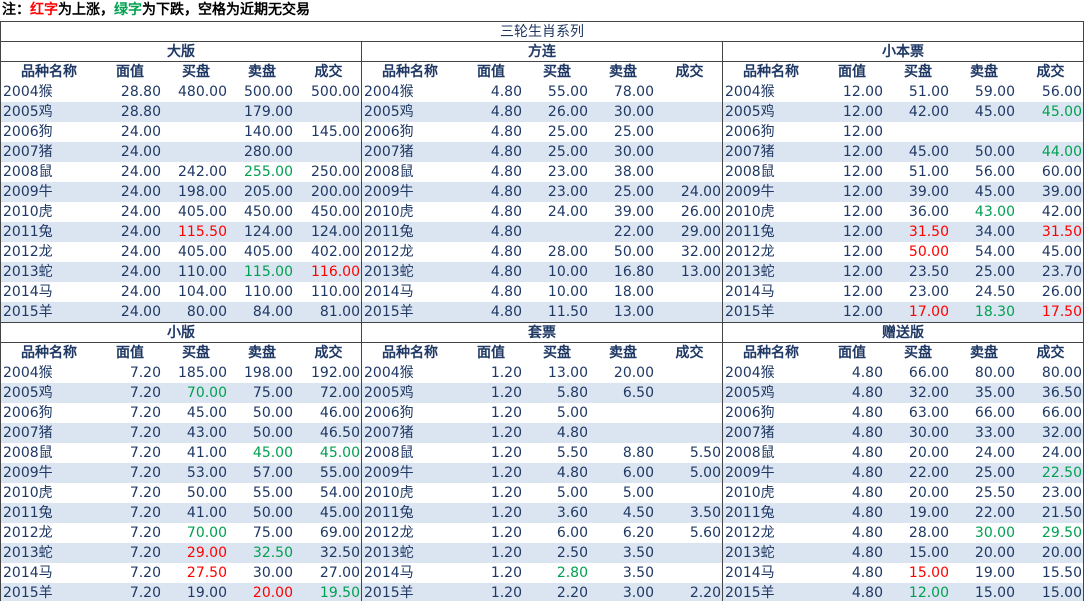  I want to click on ask-price: 6.00, so click(638, 473).